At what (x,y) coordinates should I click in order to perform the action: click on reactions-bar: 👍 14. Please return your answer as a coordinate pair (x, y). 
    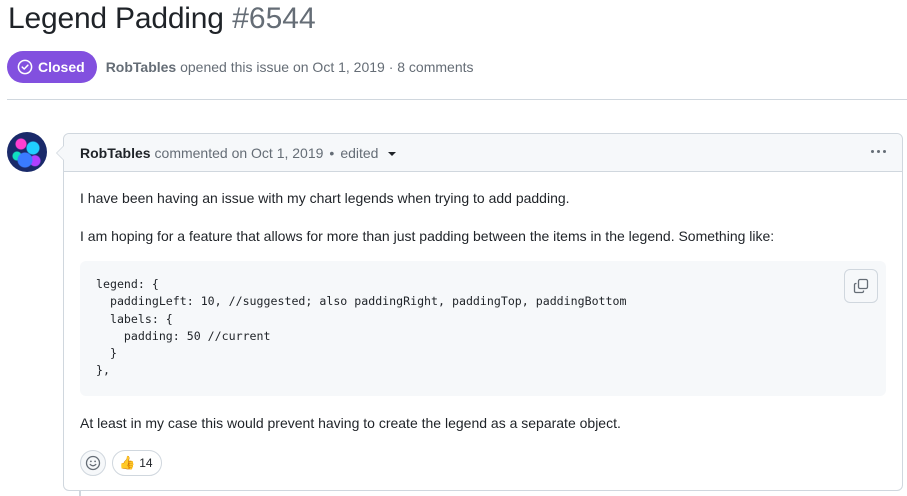
    Looking at the image, I should click on (121, 463).